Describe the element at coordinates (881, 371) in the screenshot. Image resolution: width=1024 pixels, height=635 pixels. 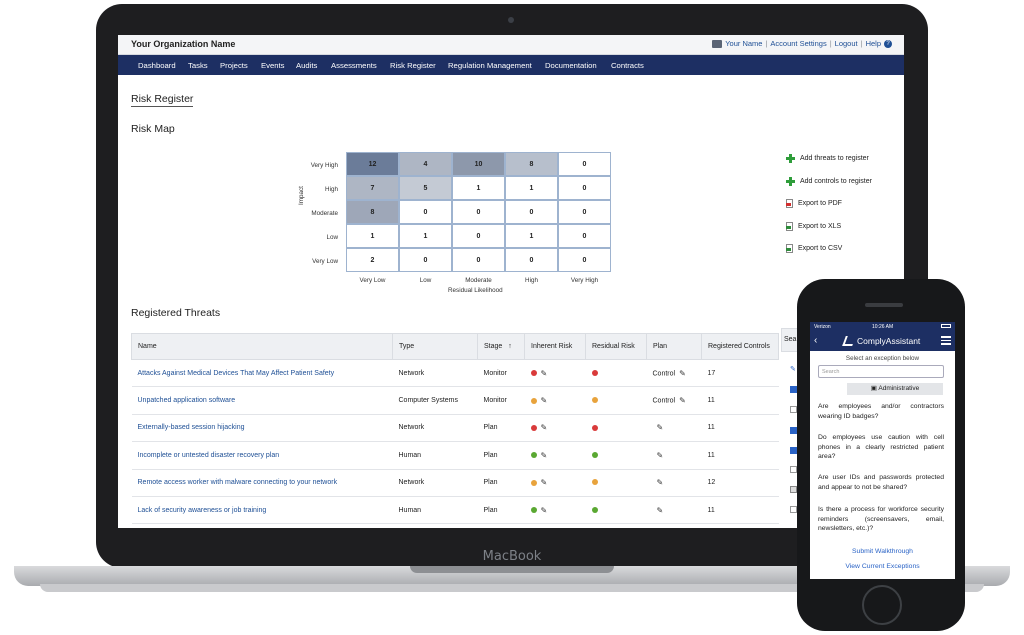
I see `phone-search-input: Search` at that location.